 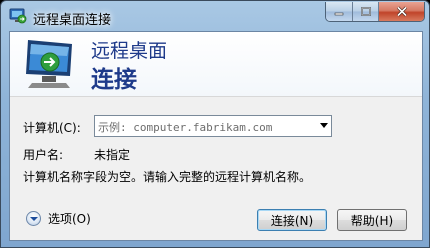 I want to click on dropdown-arrow-icon, so click(x=324, y=125).